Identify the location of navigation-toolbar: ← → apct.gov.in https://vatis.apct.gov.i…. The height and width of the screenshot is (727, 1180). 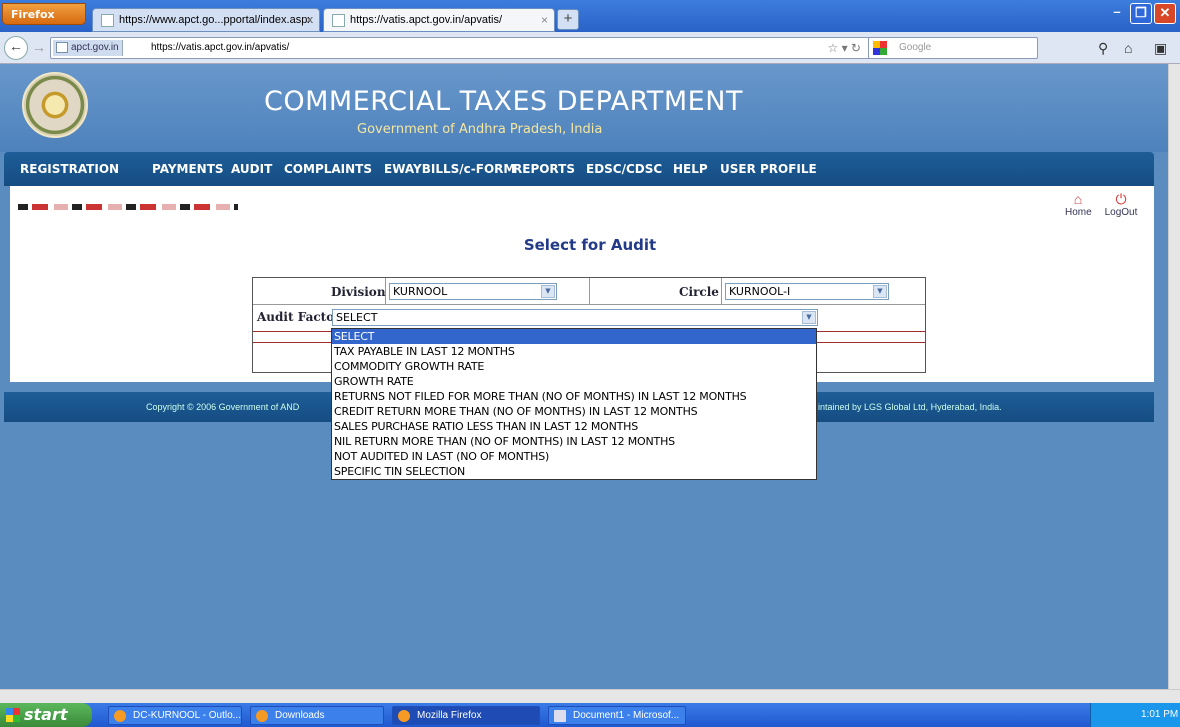
(590, 48).